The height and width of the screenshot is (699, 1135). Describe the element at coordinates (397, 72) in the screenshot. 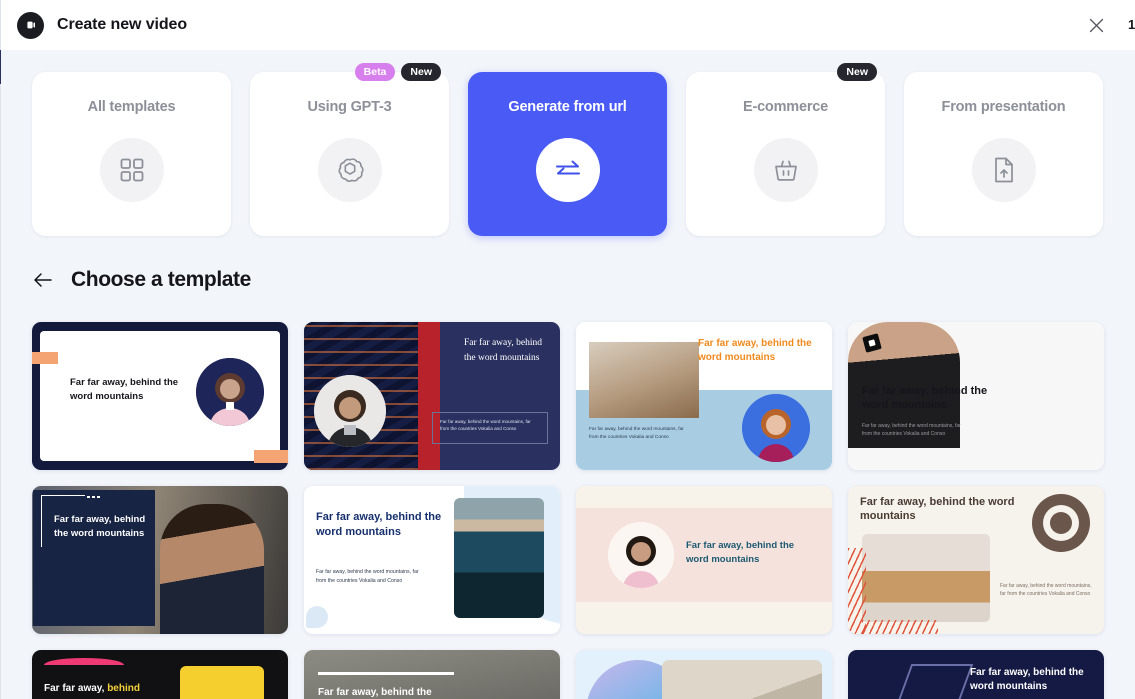

I see `badge-group: Beta New` at that location.